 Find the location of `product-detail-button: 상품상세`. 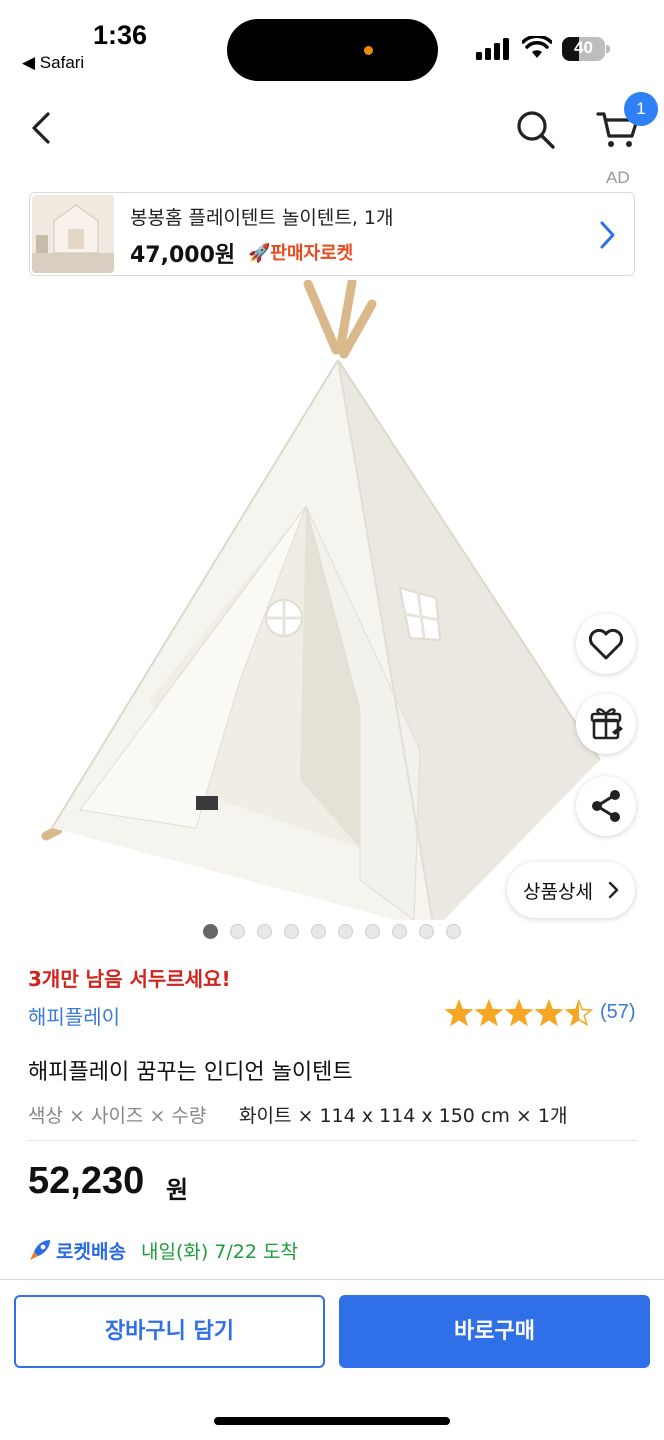

product-detail-button: 상품상세 is located at coordinates (571, 890).